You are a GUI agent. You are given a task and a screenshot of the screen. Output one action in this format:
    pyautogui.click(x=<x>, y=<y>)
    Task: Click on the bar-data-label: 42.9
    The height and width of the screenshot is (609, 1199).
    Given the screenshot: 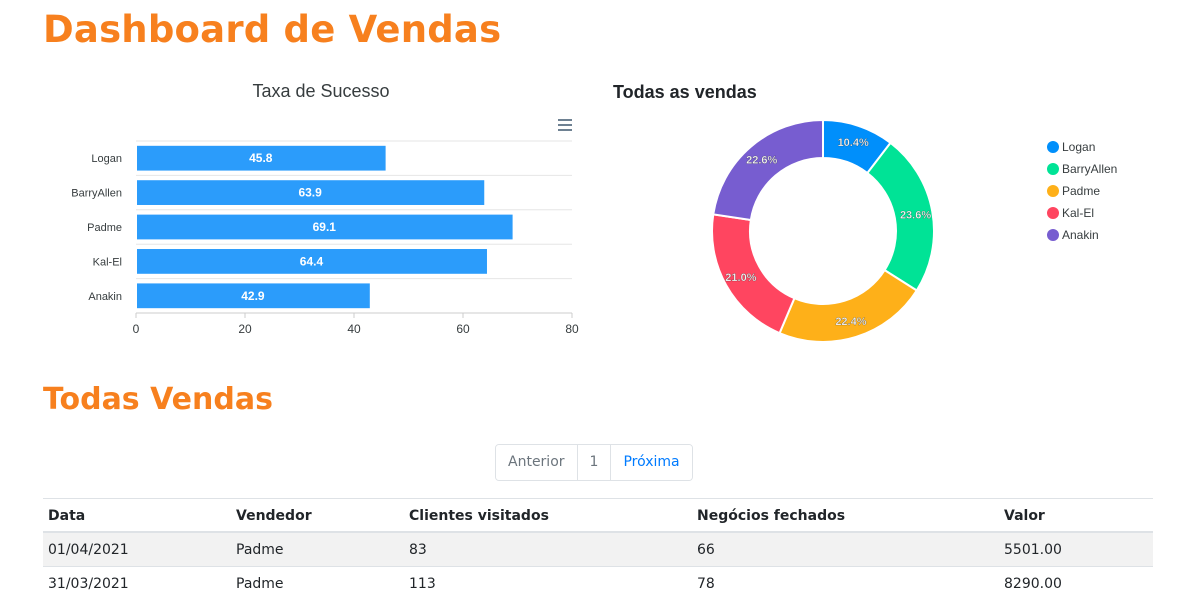 What is the action you would take?
    pyautogui.click(x=253, y=296)
    